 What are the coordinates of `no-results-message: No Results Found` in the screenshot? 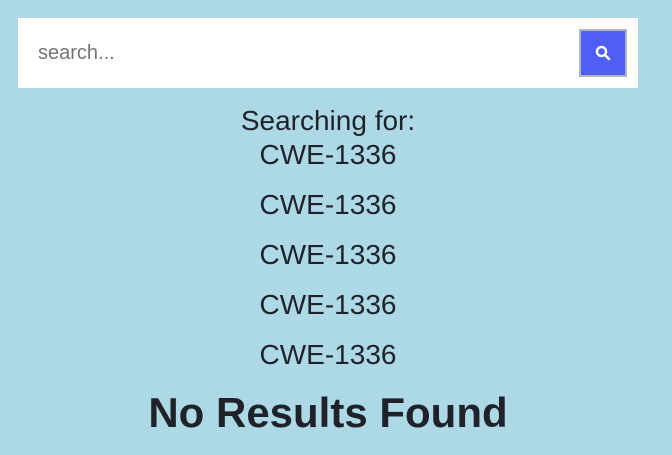 It's located at (328, 412).